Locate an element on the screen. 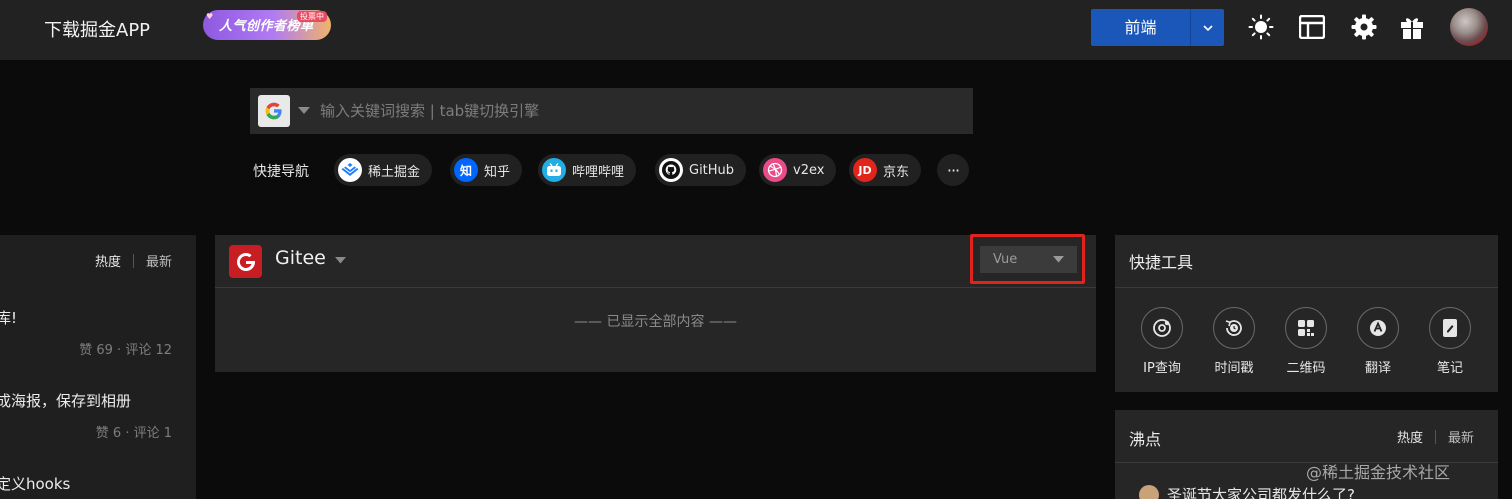  qrcode-icon is located at coordinates (1306, 328).